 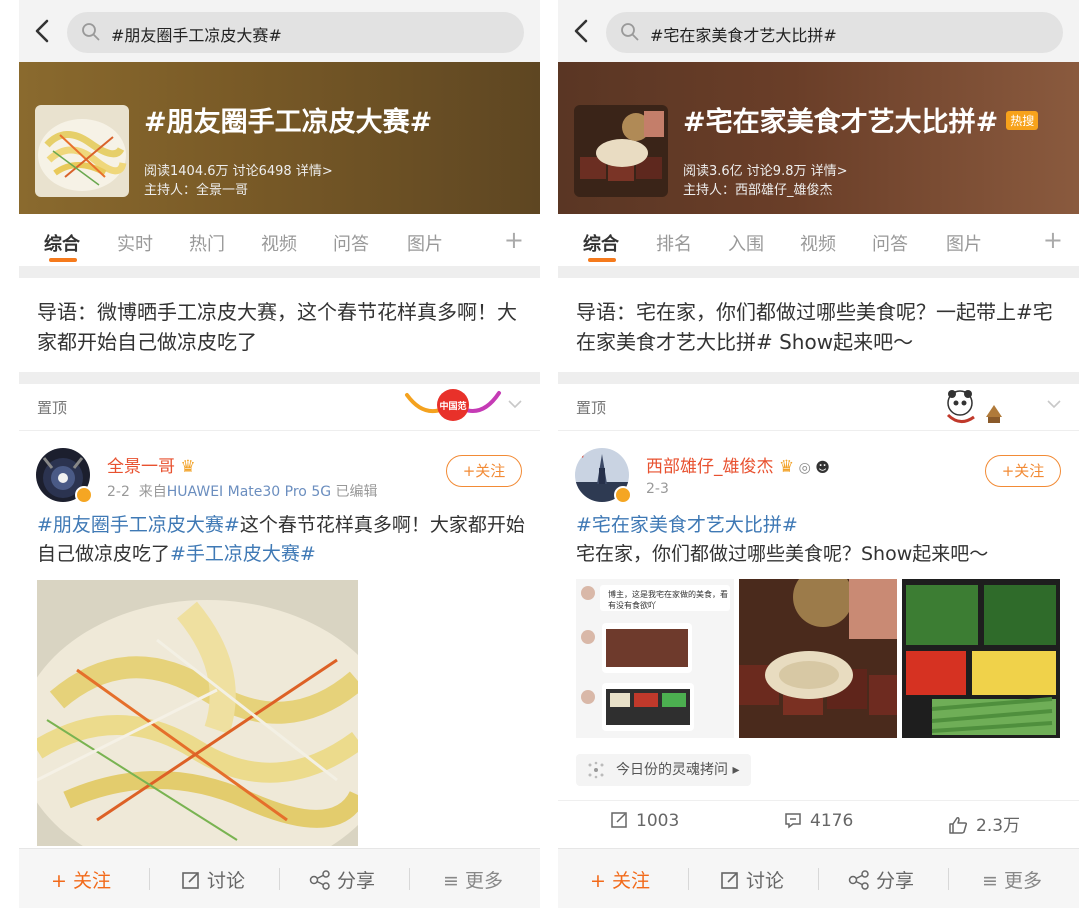 I want to click on hot-search-badge: 热搜, so click(x=1022, y=120).